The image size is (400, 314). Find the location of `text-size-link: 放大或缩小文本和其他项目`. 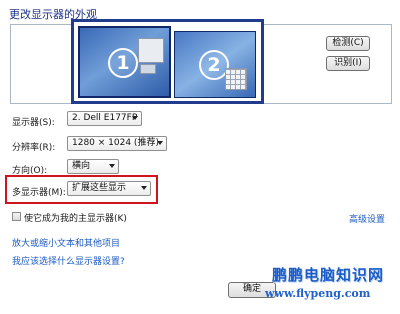

text-size-link: 放大或缩小文本和其他项目 is located at coordinates (66, 242).